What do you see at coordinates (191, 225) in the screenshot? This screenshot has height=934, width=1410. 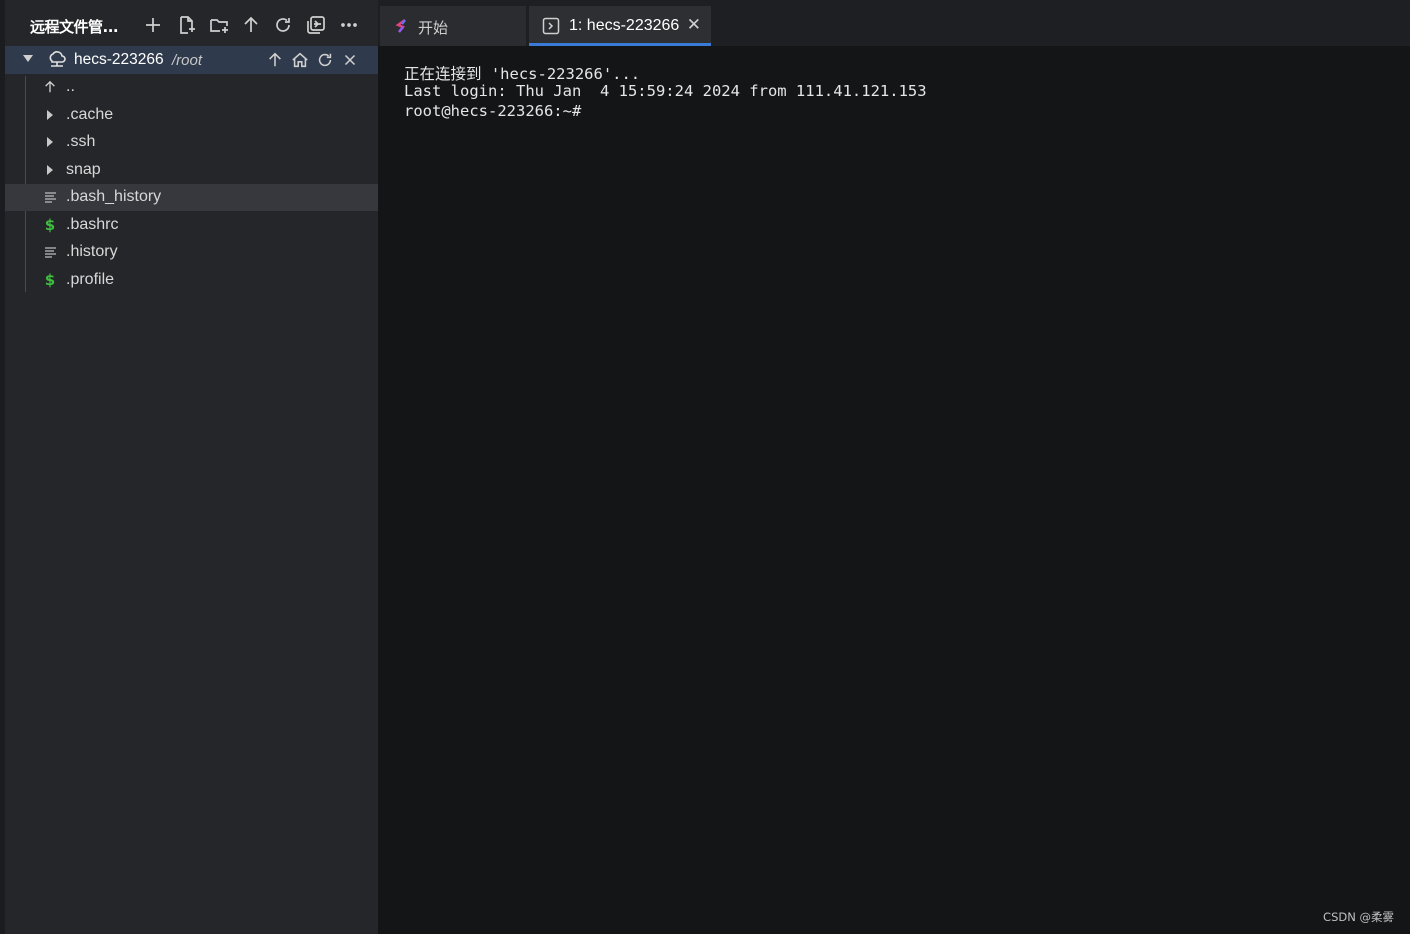 I see `tree-item-file: $ .bashrc` at bounding box center [191, 225].